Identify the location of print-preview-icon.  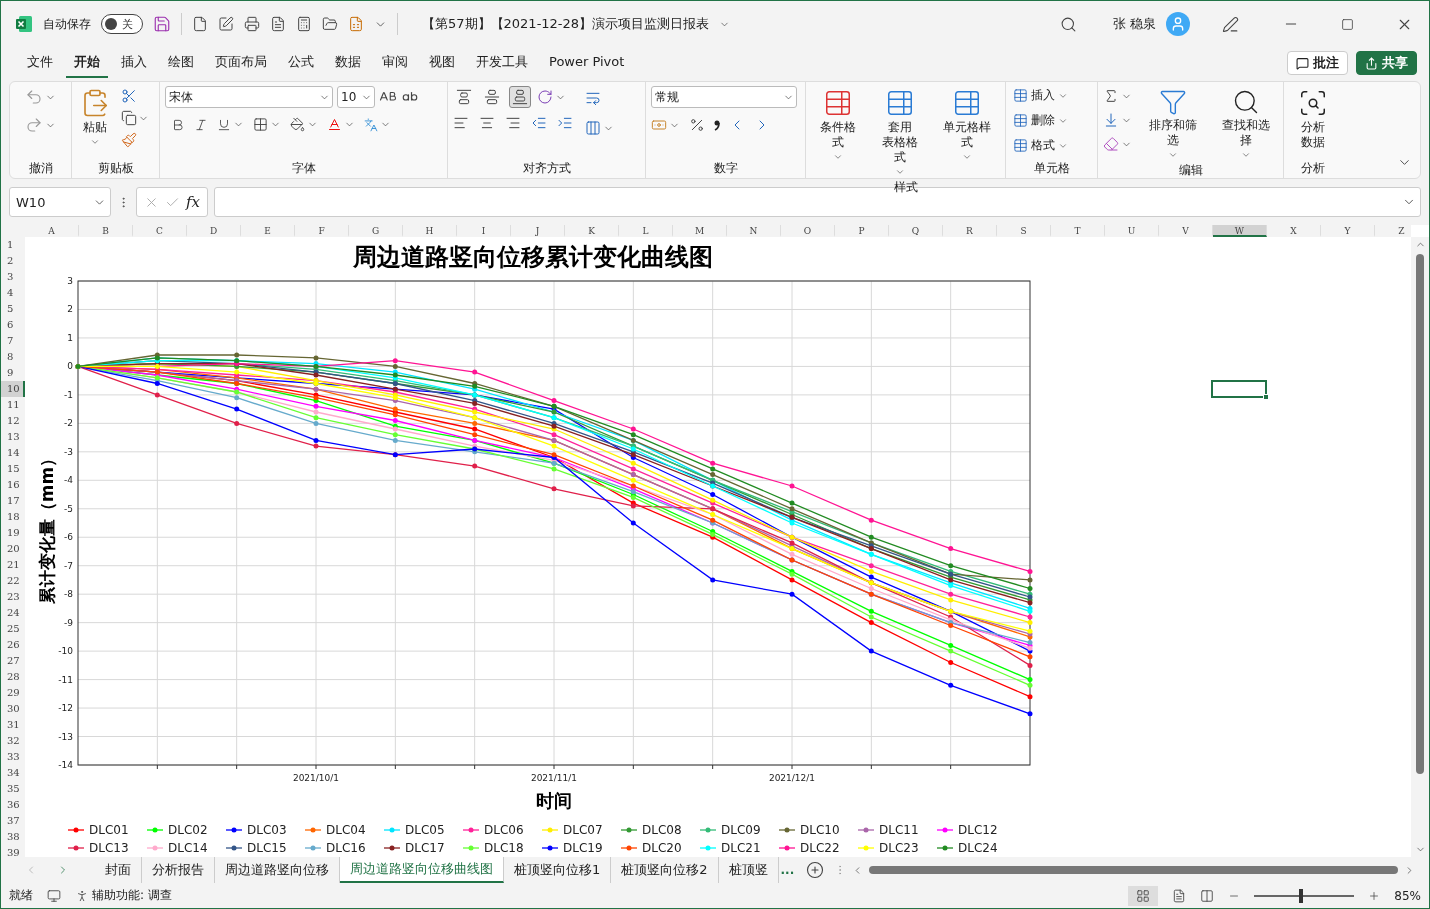
(278, 24).